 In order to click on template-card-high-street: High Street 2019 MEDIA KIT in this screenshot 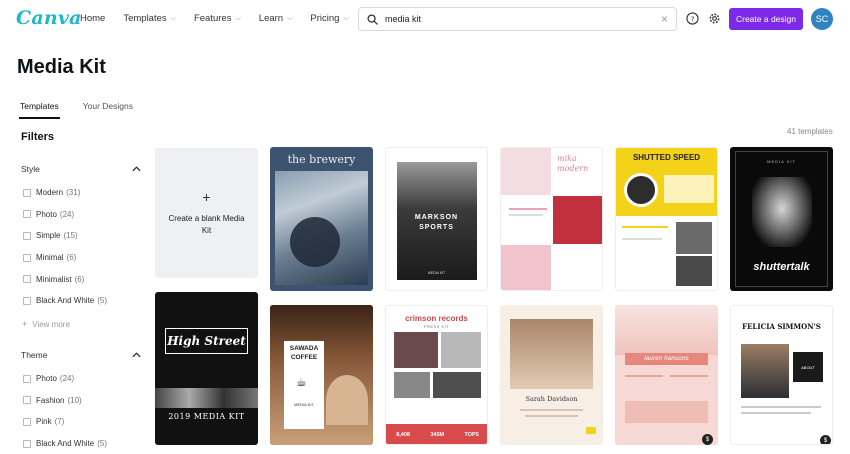, I will do `click(206, 368)`.